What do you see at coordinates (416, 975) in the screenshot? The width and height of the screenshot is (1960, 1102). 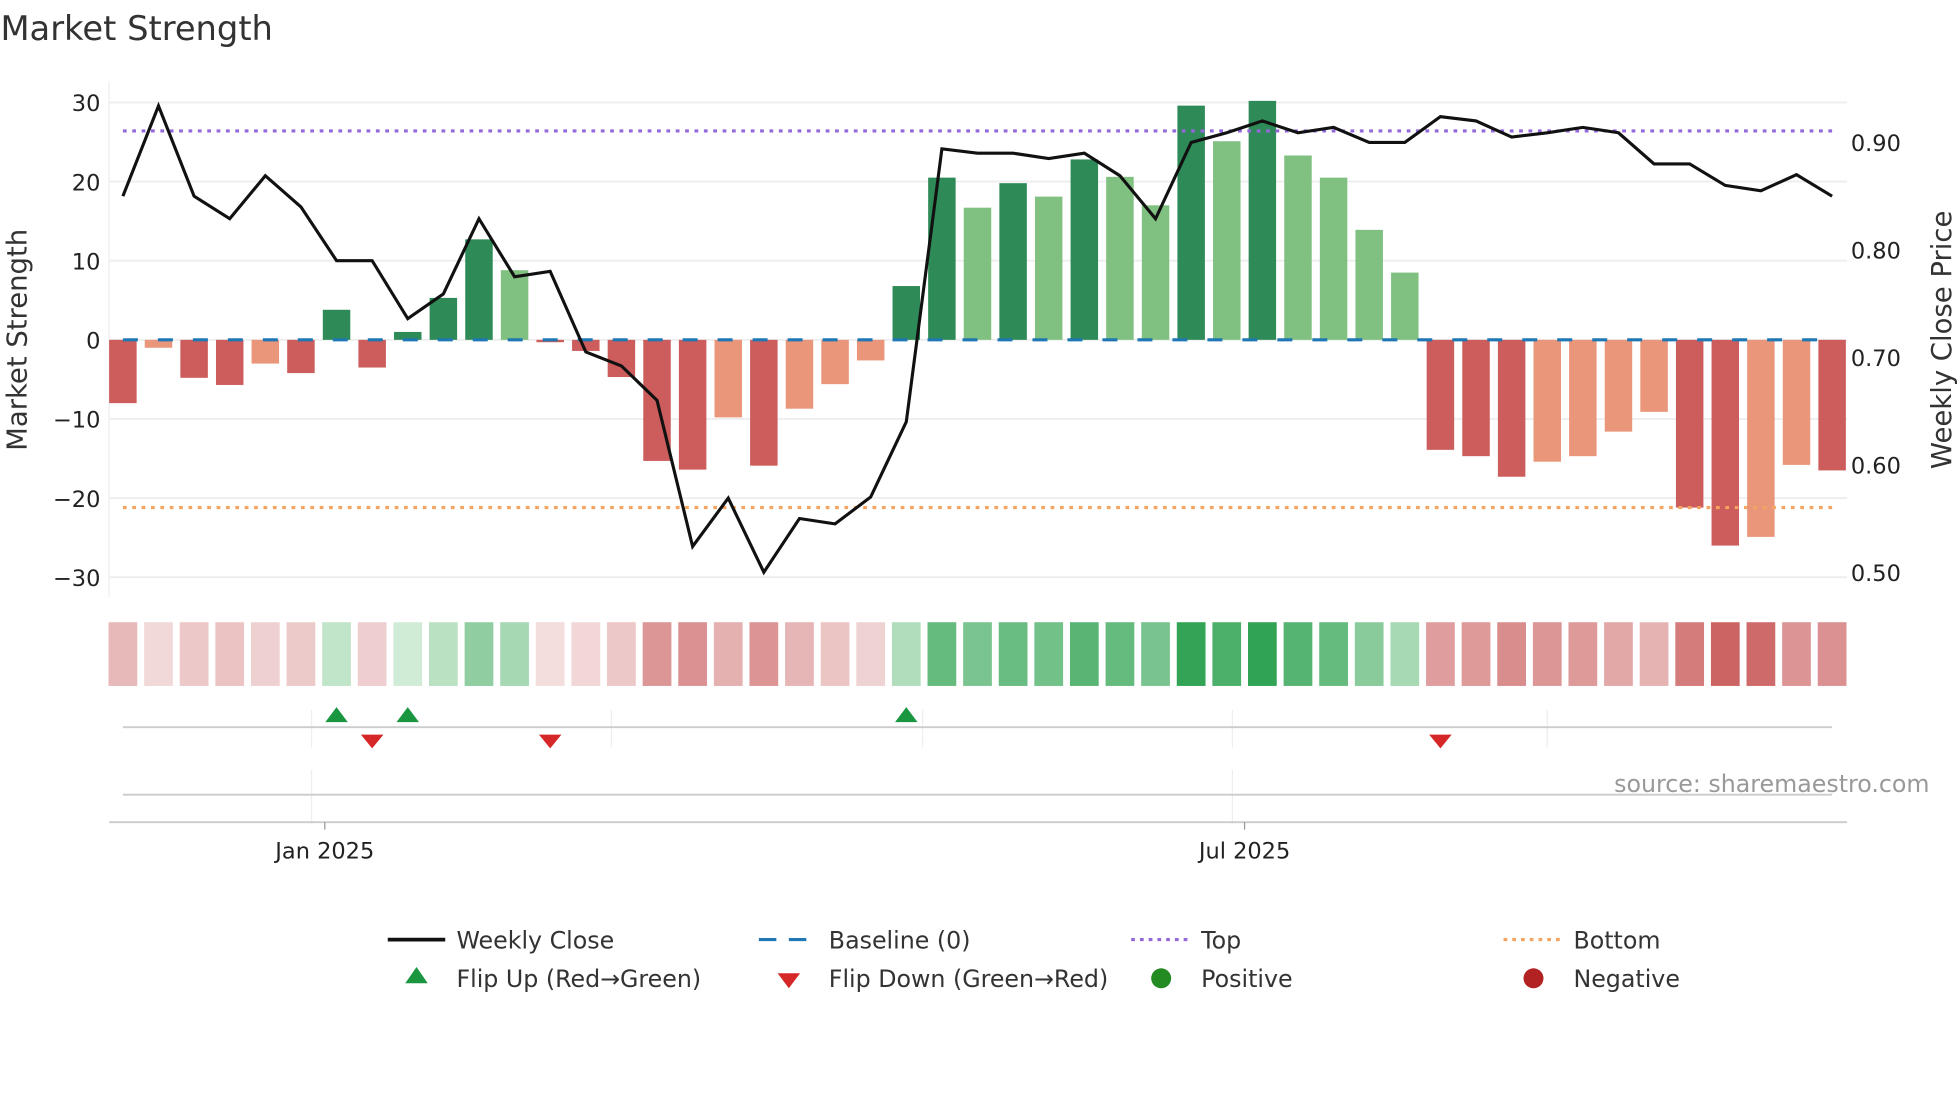 I see `legend-flip-up-icon` at bounding box center [416, 975].